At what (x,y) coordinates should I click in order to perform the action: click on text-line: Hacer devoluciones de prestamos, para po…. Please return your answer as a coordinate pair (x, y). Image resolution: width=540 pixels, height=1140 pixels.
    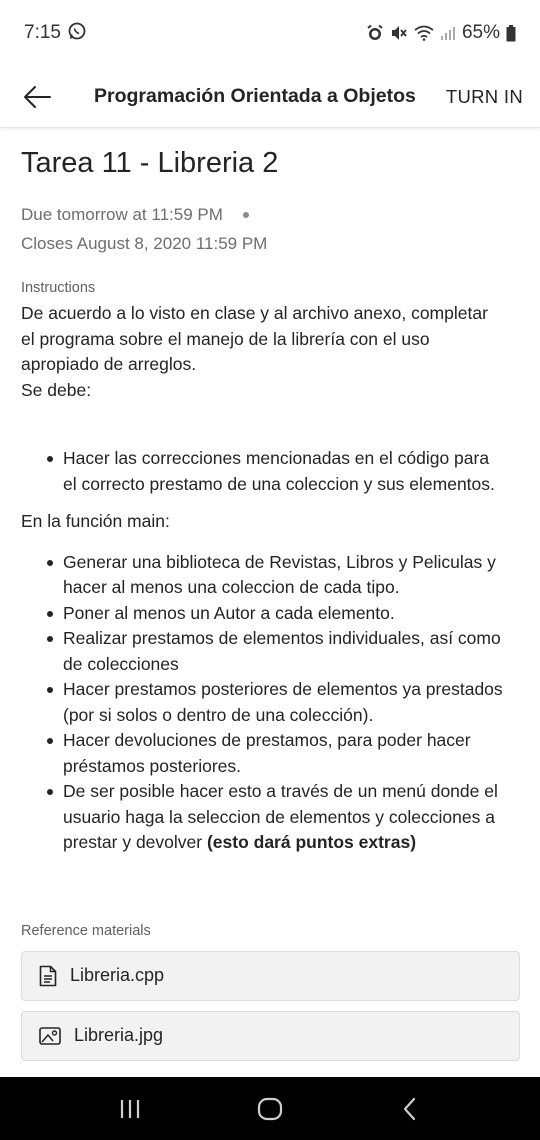
    Looking at the image, I should click on (267, 740).